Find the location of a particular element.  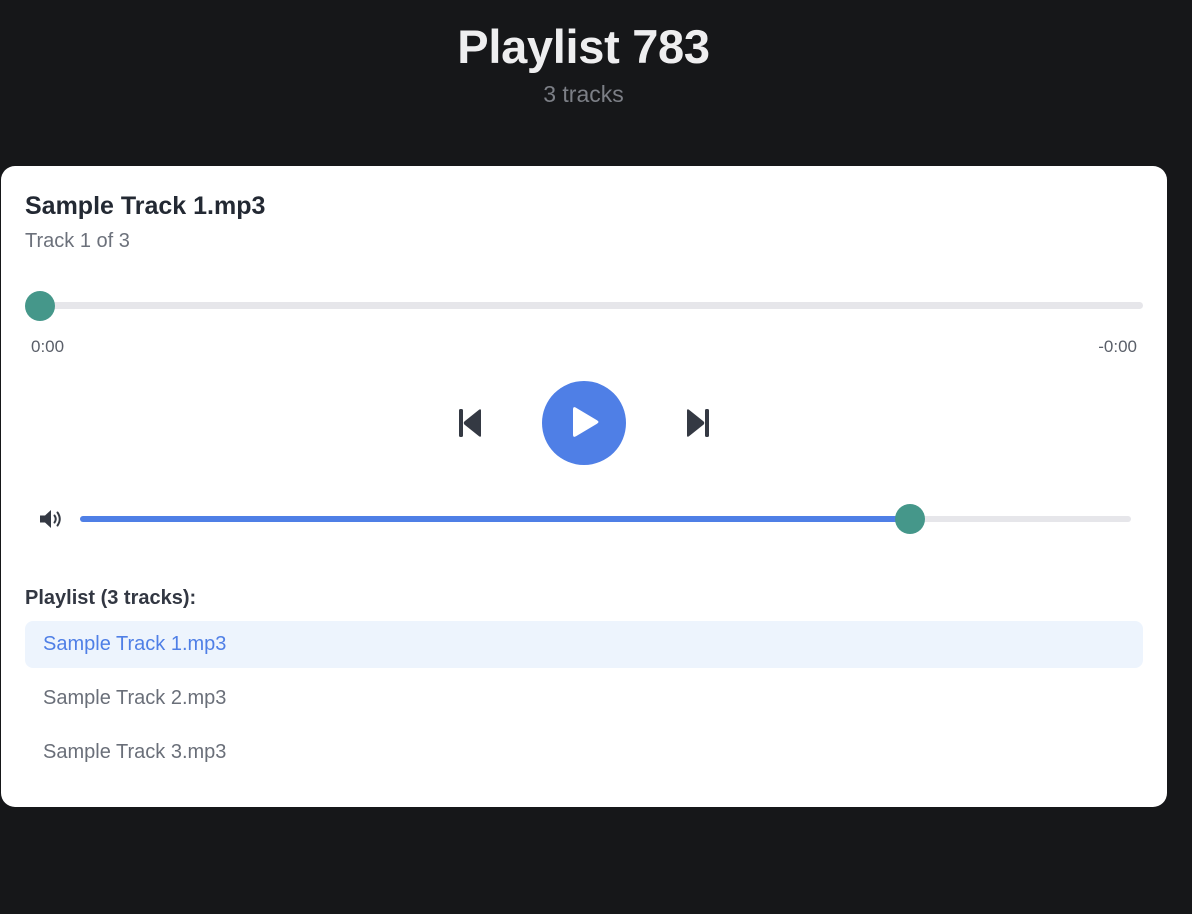

skip-previous-icon is located at coordinates (470, 423).